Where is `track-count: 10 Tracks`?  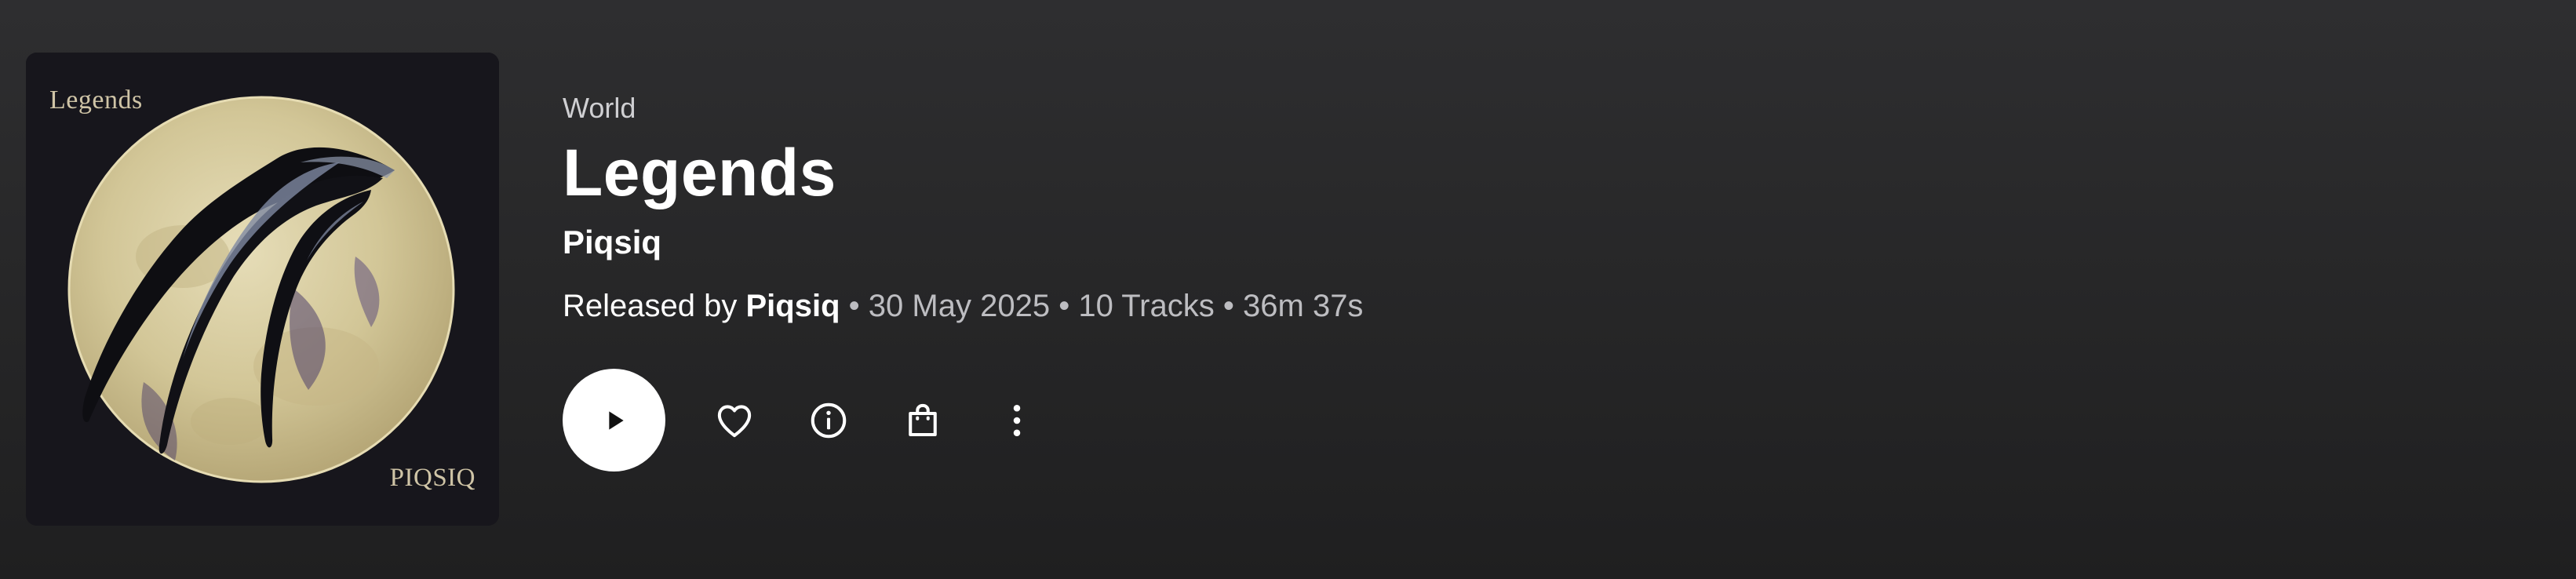 track-count: 10 Tracks is located at coordinates (1146, 306).